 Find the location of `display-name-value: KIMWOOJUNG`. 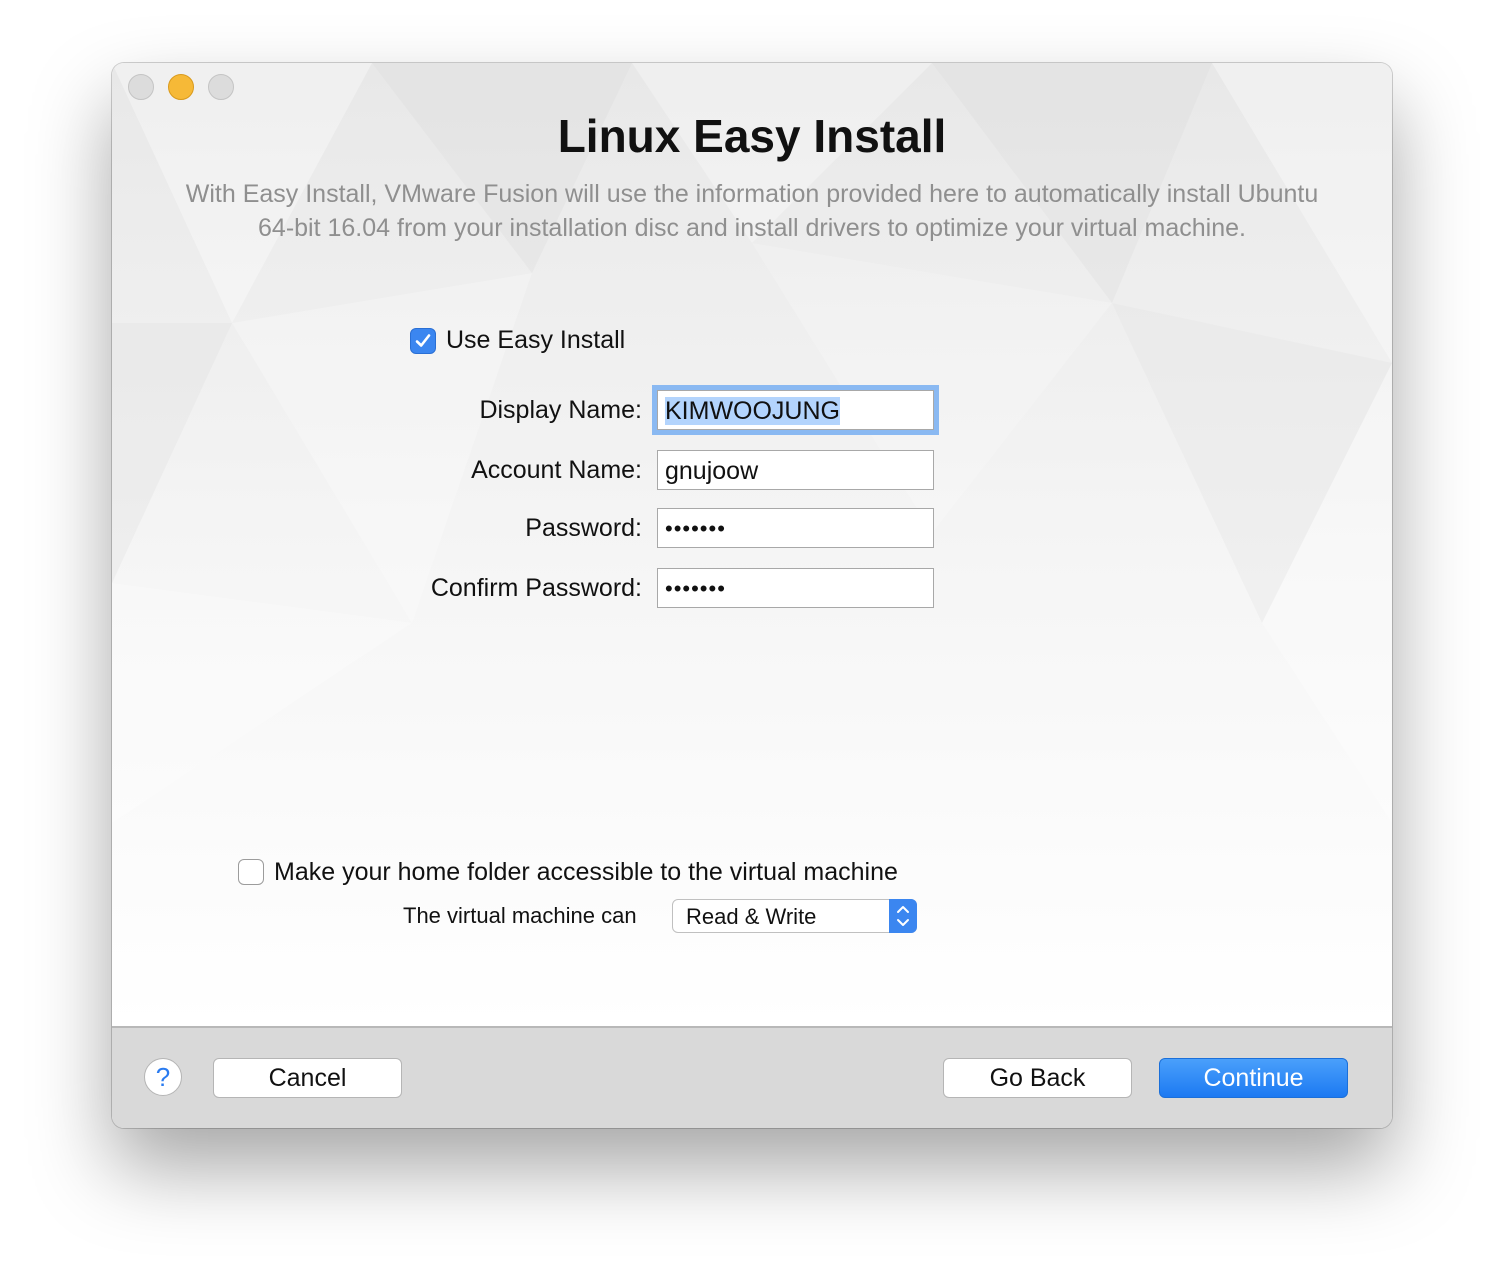

display-name-value: KIMWOOJUNG is located at coordinates (752, 411).